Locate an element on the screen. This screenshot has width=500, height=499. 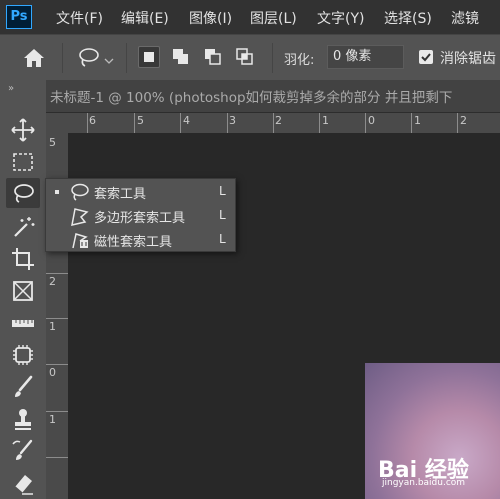
add-selection-button is located at coordinates (181, 57).